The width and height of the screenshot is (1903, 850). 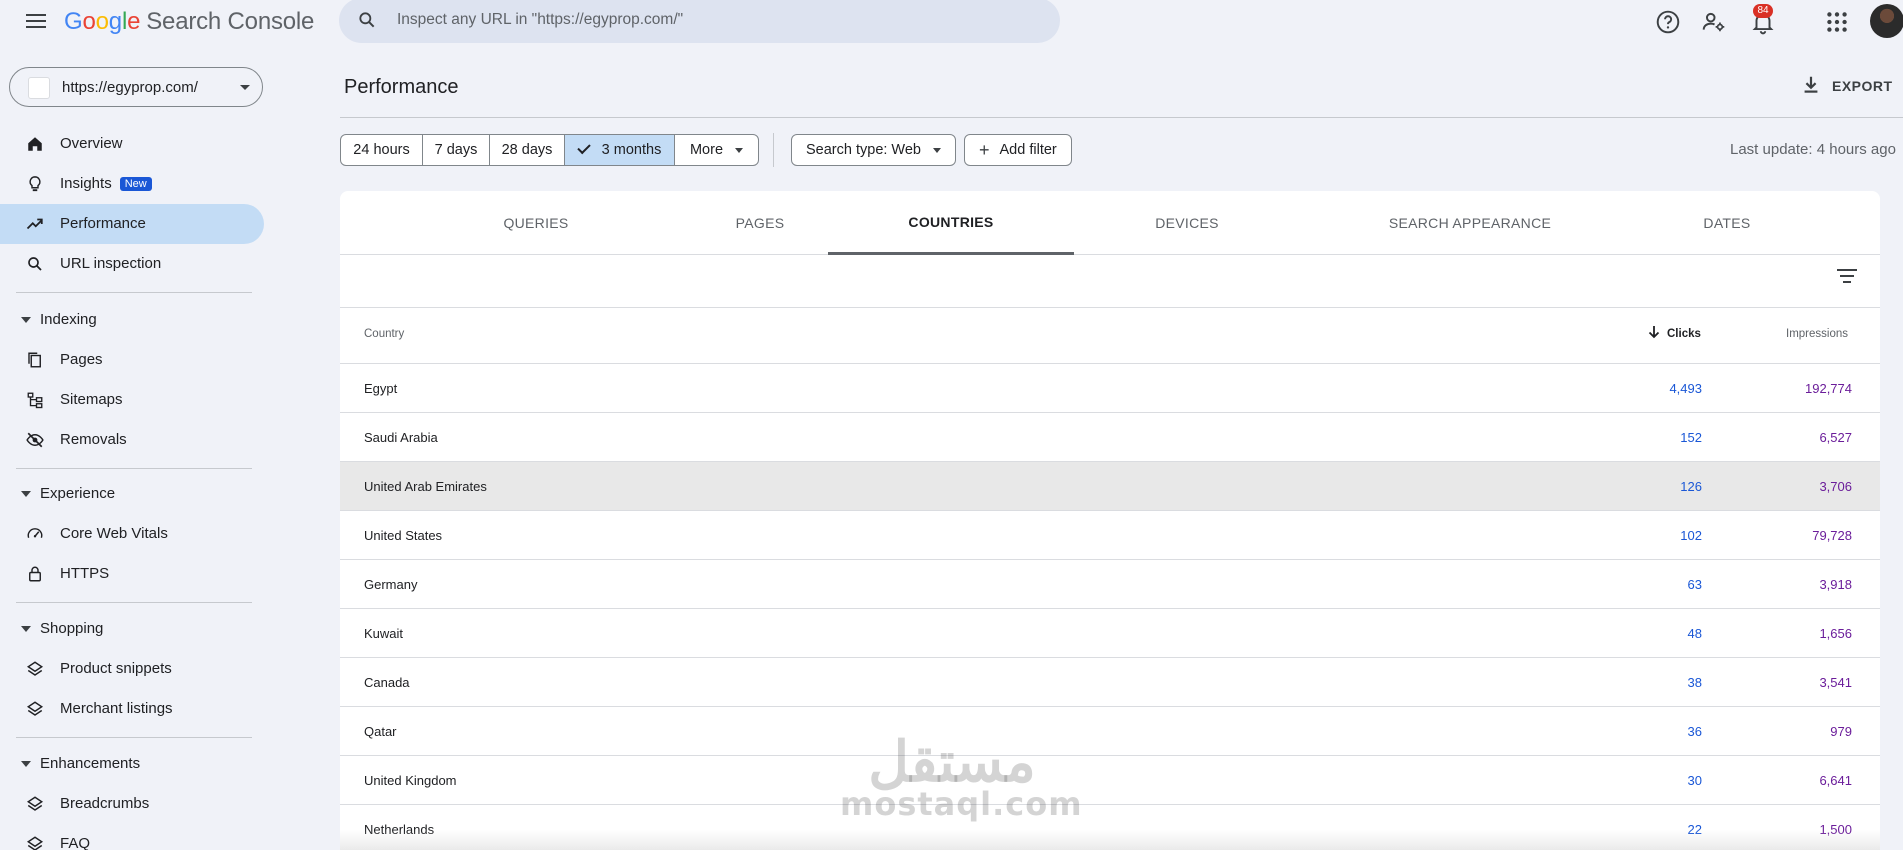 I want to click on impressions-cell: 192,774, so click(x=1828, y=388).